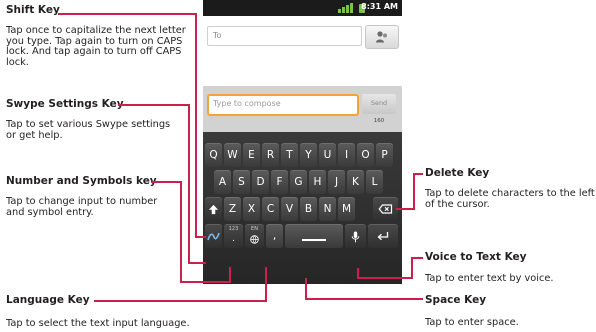 Image resolution: width=596 pixels, height=332 pixels. What do you see at coordinates (274, 236) in the screenshot?
I see `comma-key: ,` at bounding box center [274, 236].